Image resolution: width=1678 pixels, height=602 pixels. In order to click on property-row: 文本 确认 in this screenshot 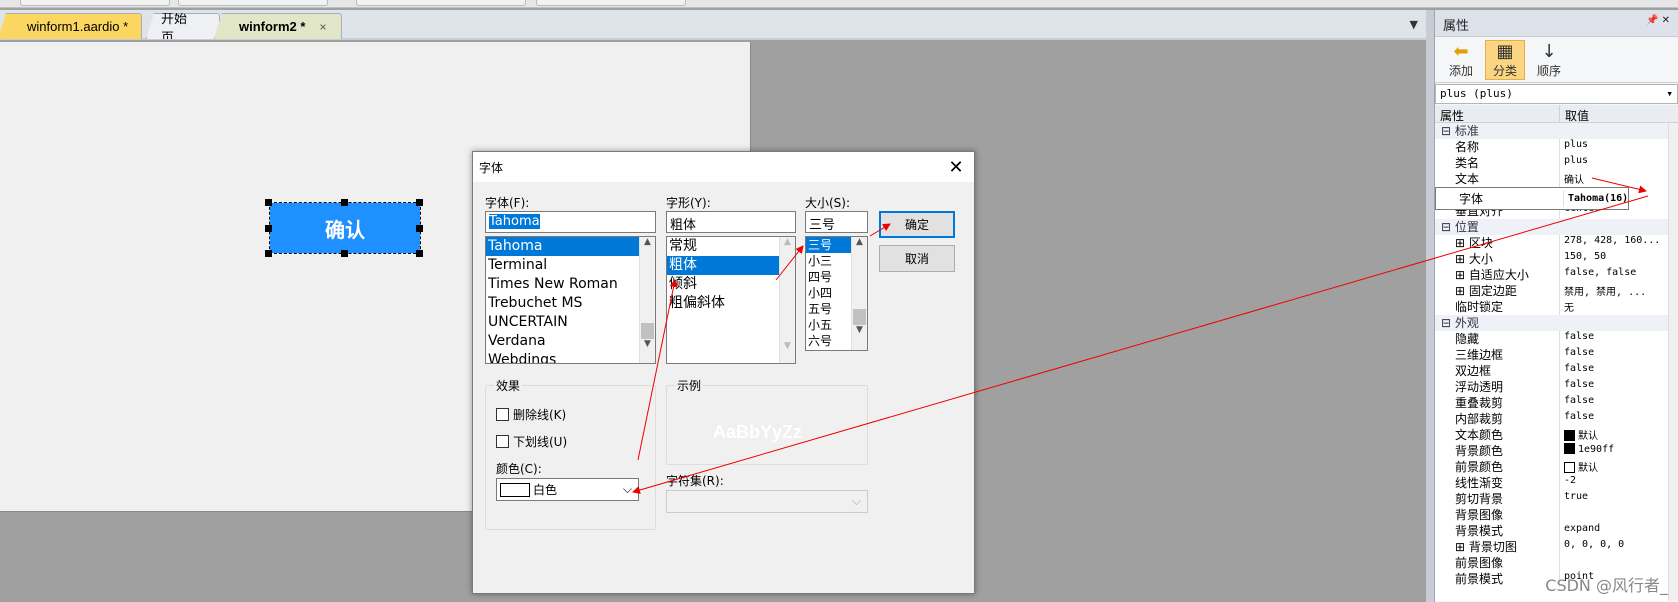, I will do `click(1556, 179)`.